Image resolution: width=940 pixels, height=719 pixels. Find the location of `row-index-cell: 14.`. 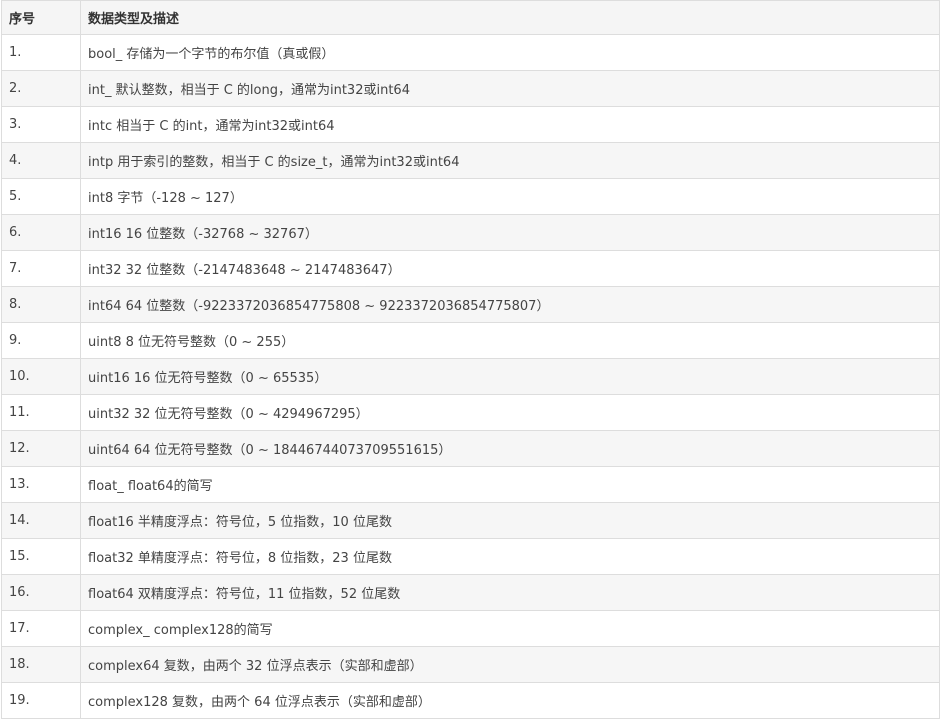

row-index-cell: 14. is located at coordinates (41, 520).